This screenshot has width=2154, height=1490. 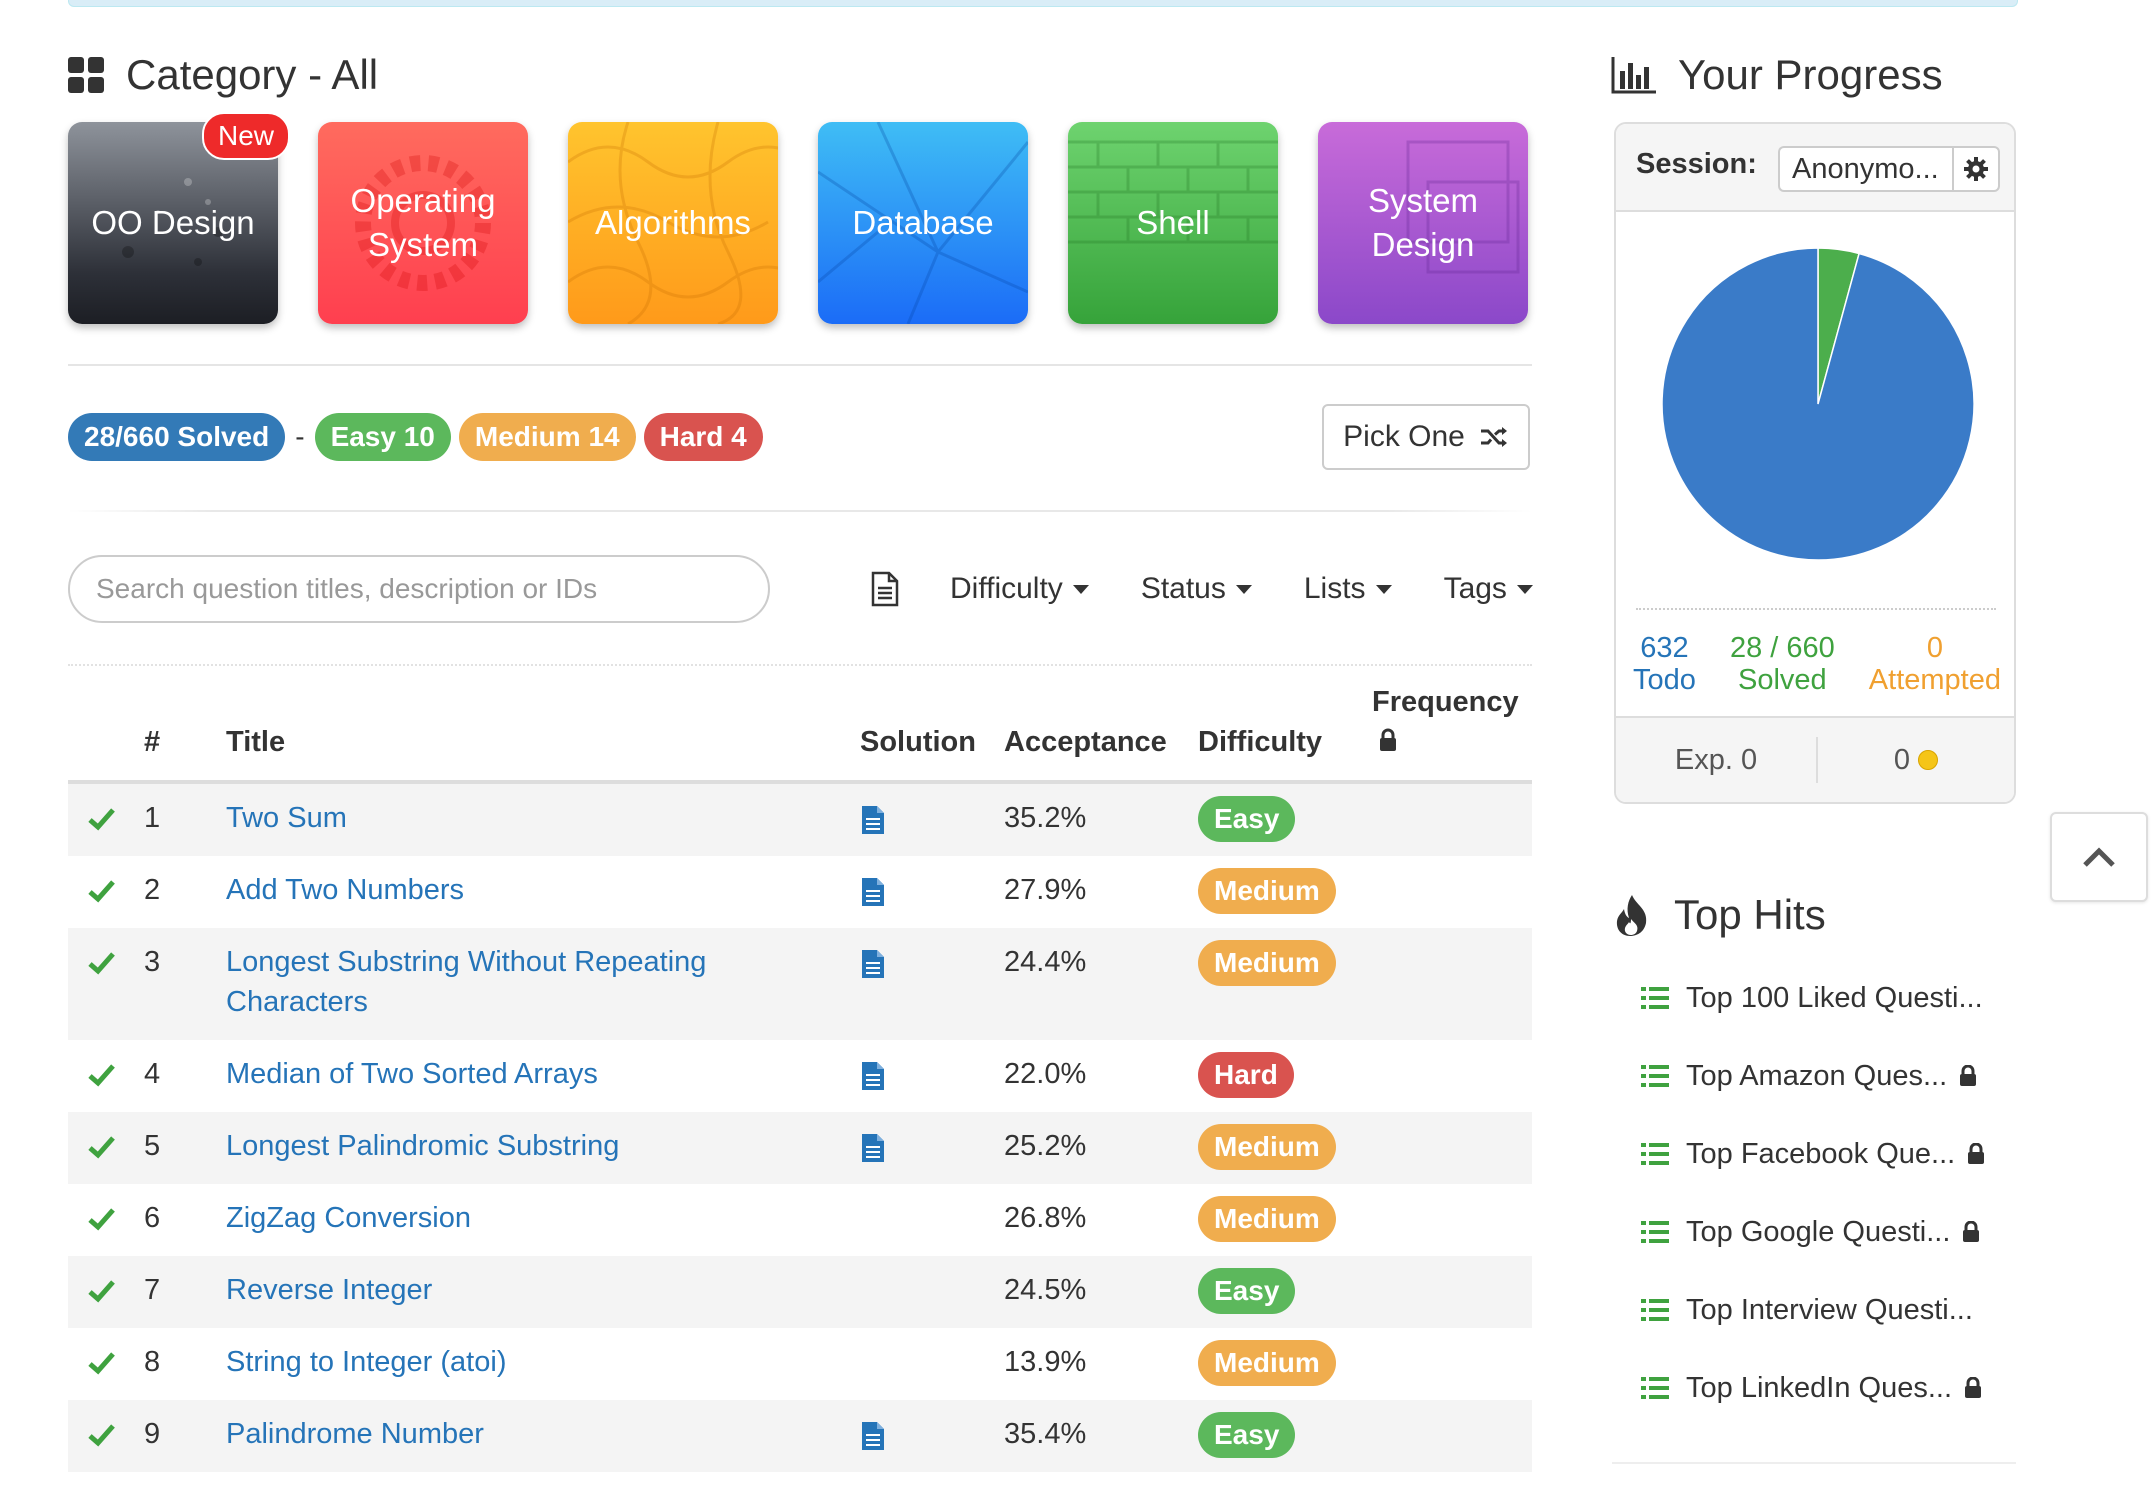 I want to click on problem-number: 1, so click(x=152, y=818).